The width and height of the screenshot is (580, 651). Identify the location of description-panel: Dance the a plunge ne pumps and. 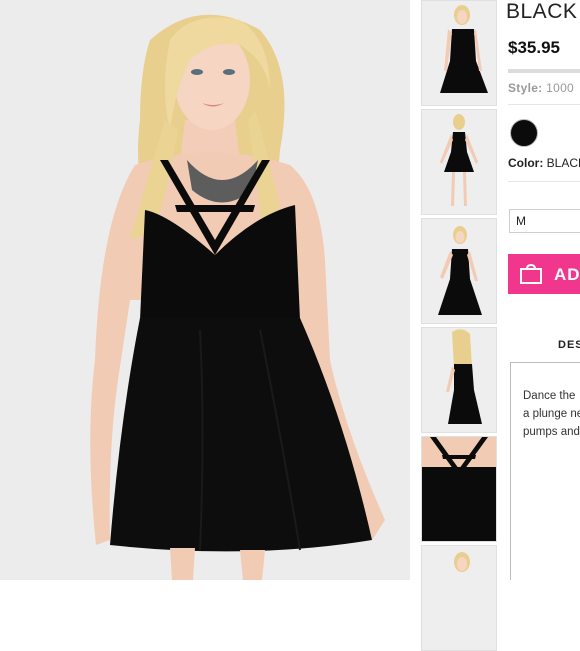
(545, 471).